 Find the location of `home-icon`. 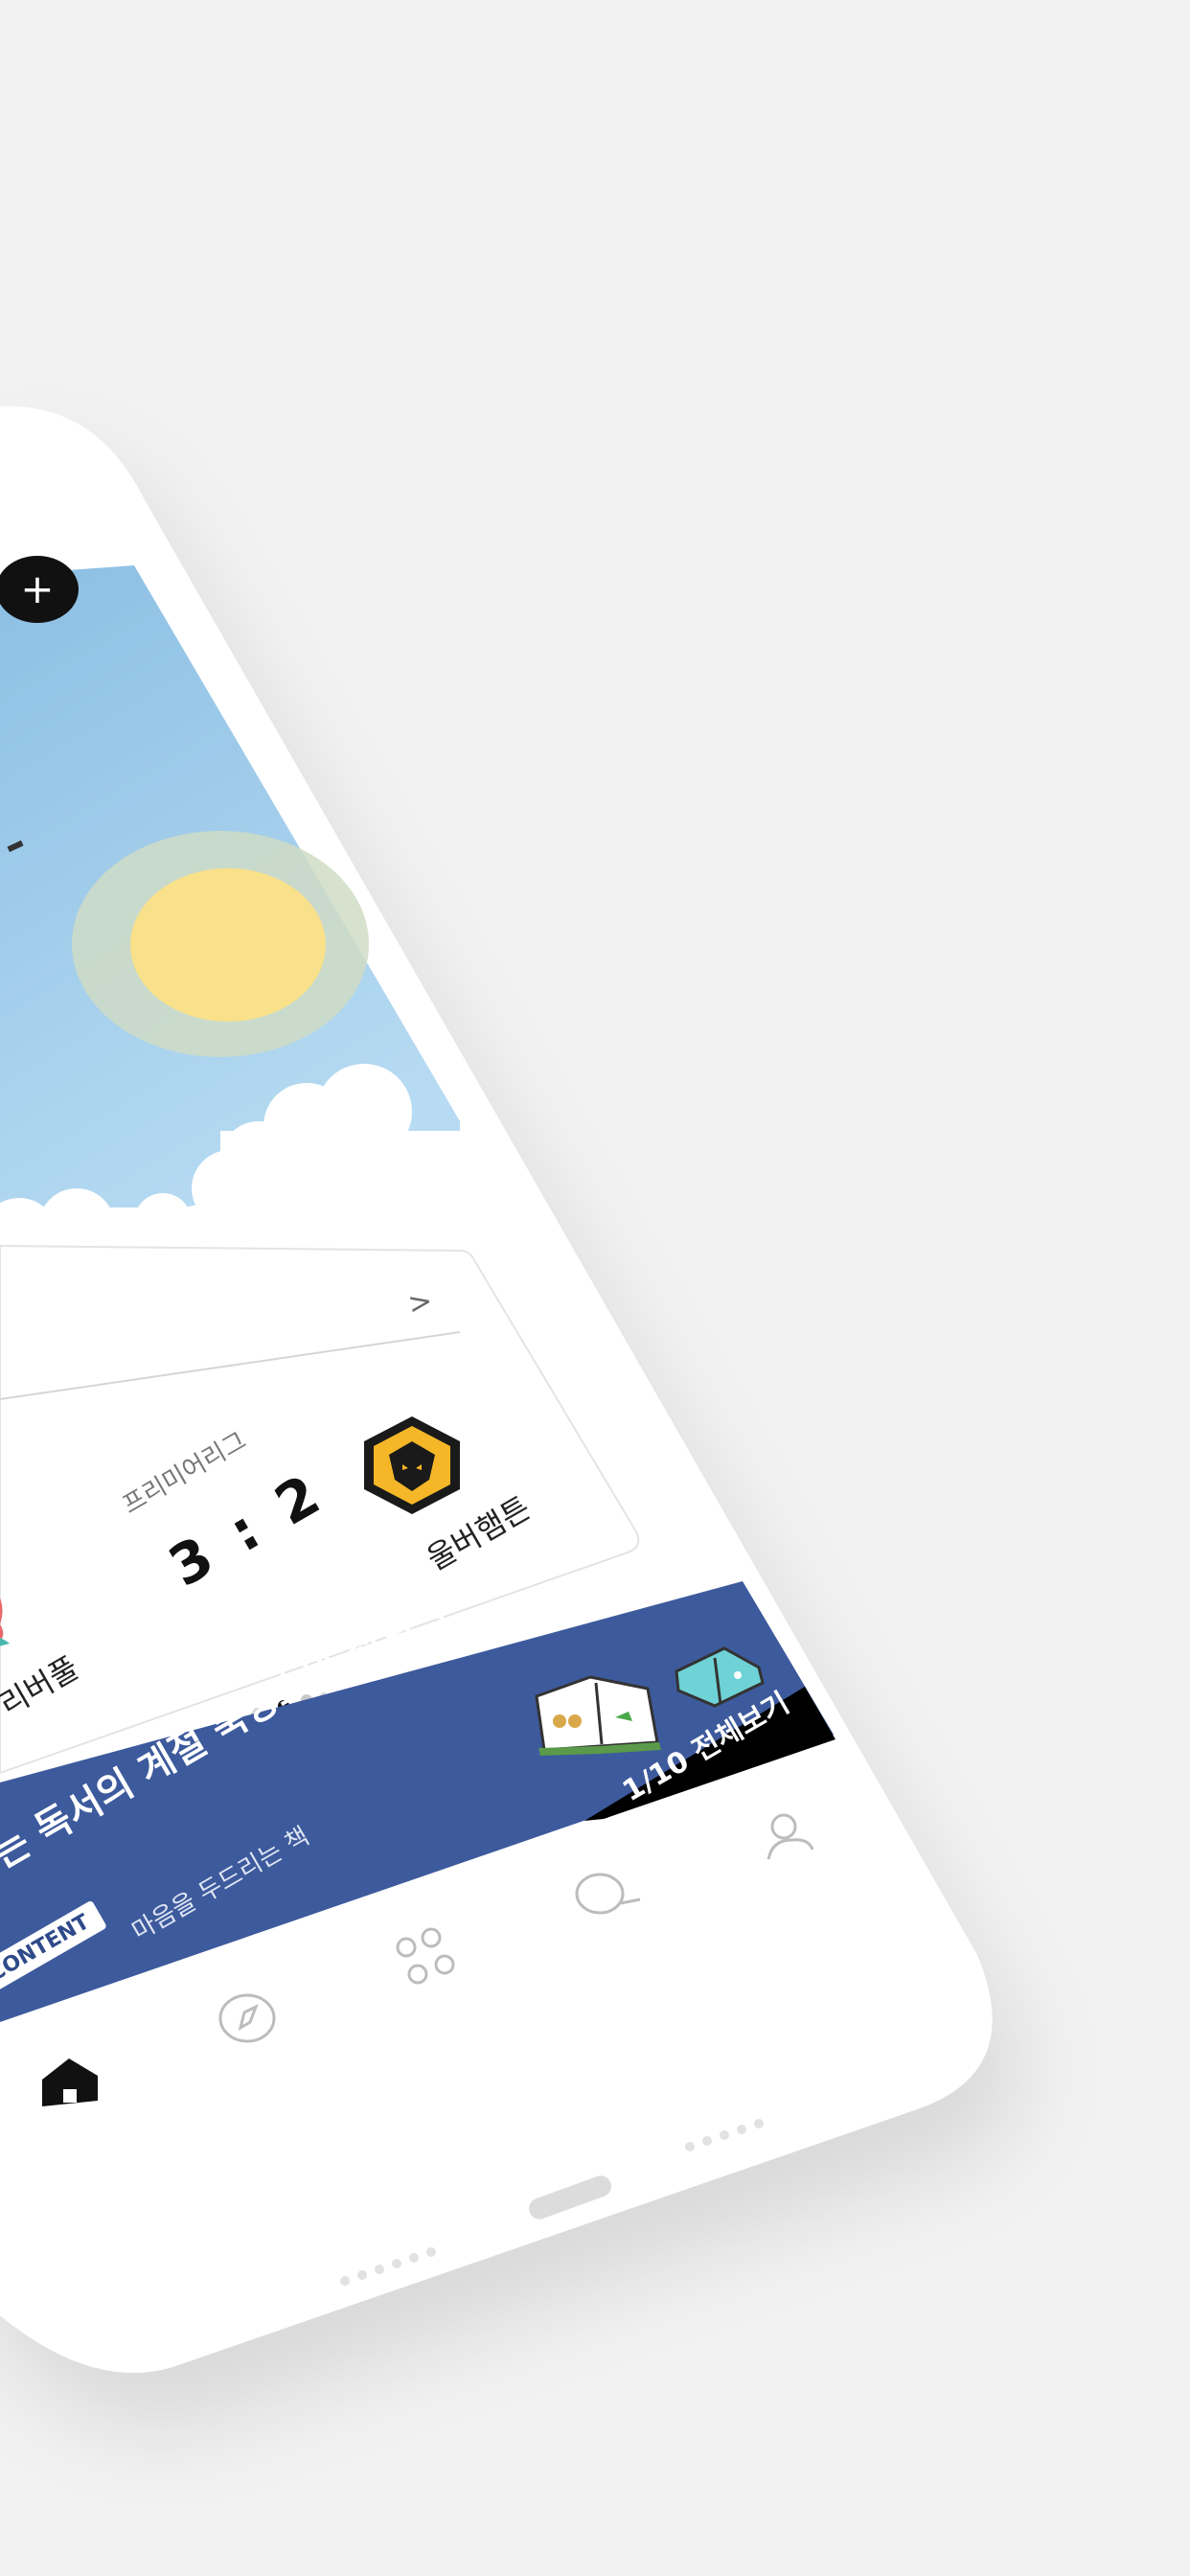

home-icon is located at coordinates (70, 2082).